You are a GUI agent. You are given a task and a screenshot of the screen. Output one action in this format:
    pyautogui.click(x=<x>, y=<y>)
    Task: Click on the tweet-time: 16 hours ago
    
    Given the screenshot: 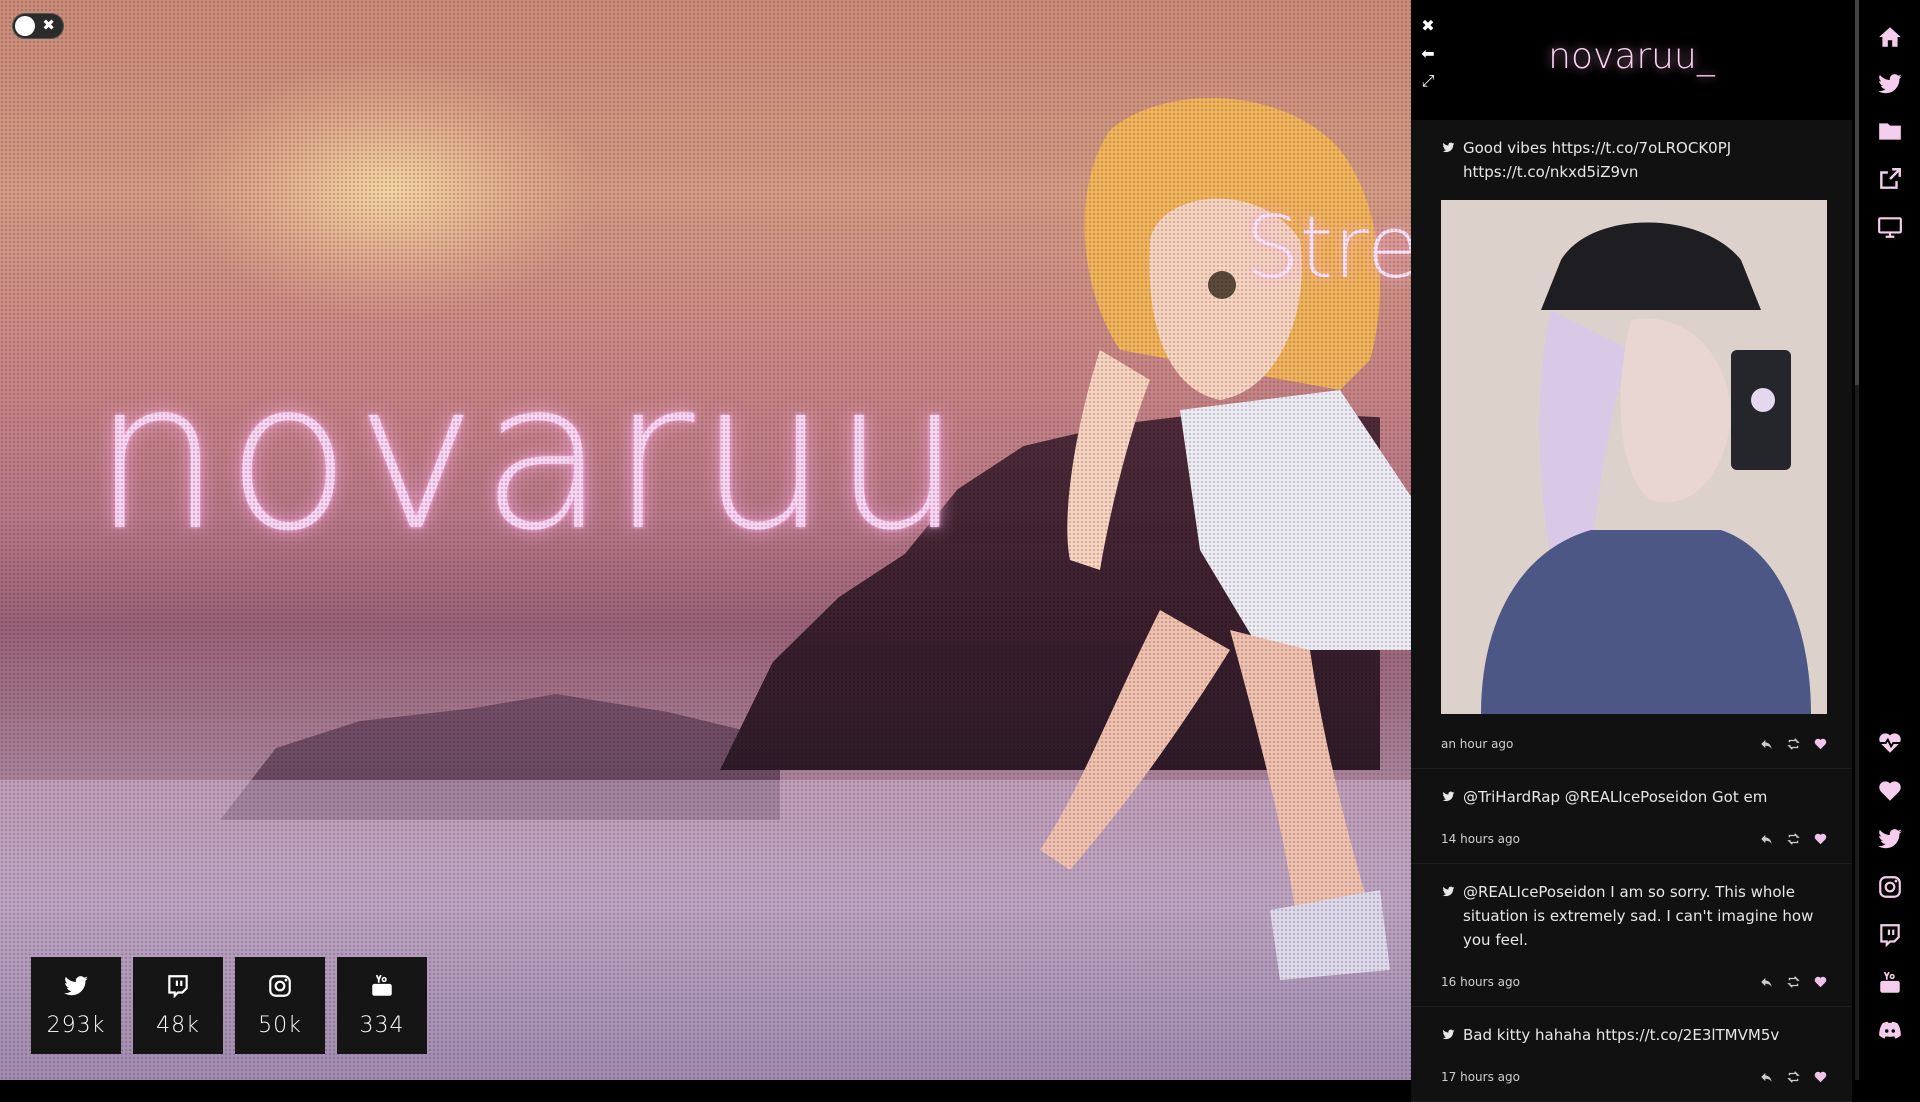 What is the action you would take?
    pyautogui.click(x=1480, y=982)
    